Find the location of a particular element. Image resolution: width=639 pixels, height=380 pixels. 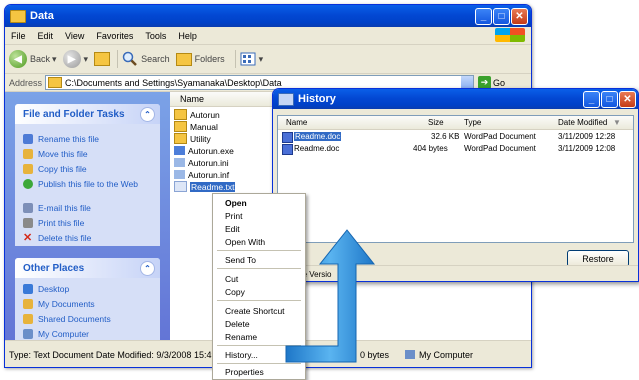

task-move: Move this file is located at coordinates (87, 155).